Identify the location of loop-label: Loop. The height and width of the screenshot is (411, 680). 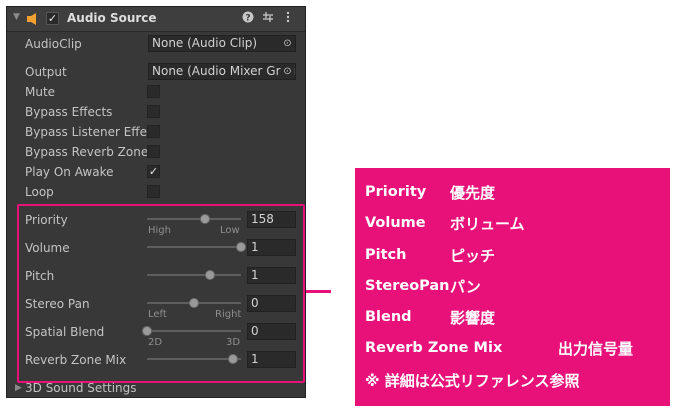
(39, 192).